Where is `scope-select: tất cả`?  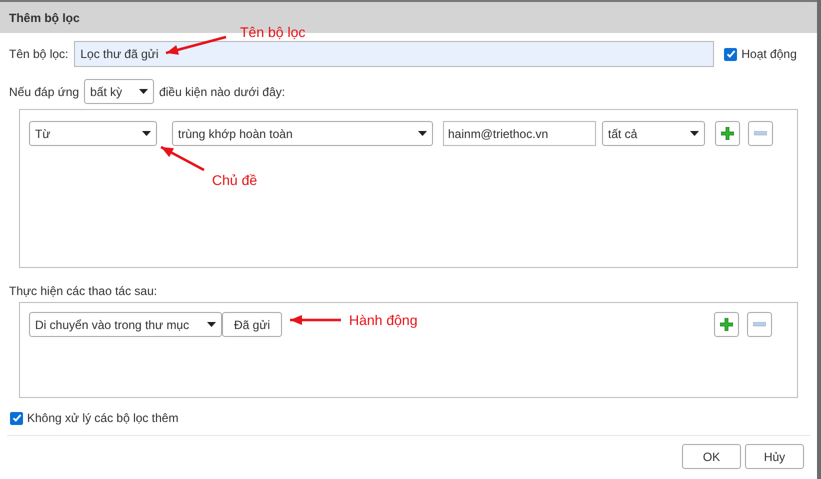
scope-select: tất cả is located at coordinates (653, 133).